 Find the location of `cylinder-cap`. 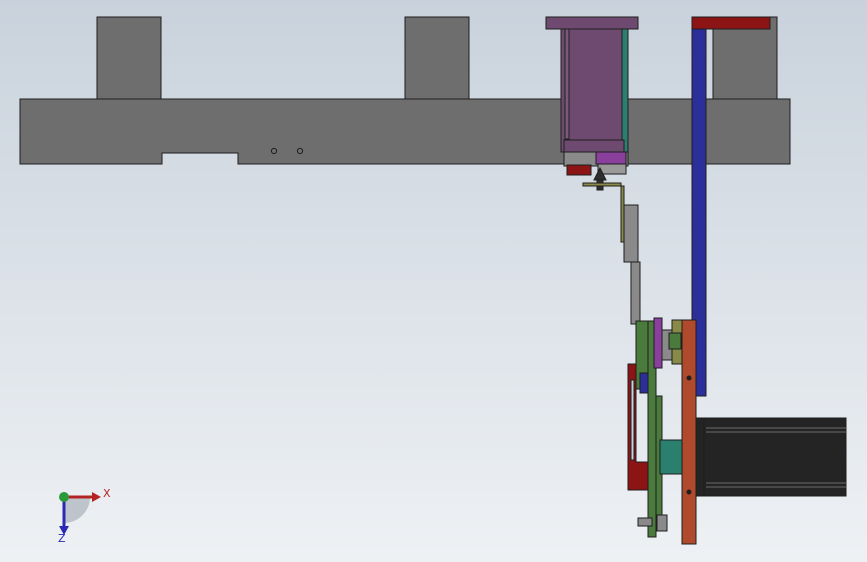

cylinder-cap is located at coordinates (592, 23).